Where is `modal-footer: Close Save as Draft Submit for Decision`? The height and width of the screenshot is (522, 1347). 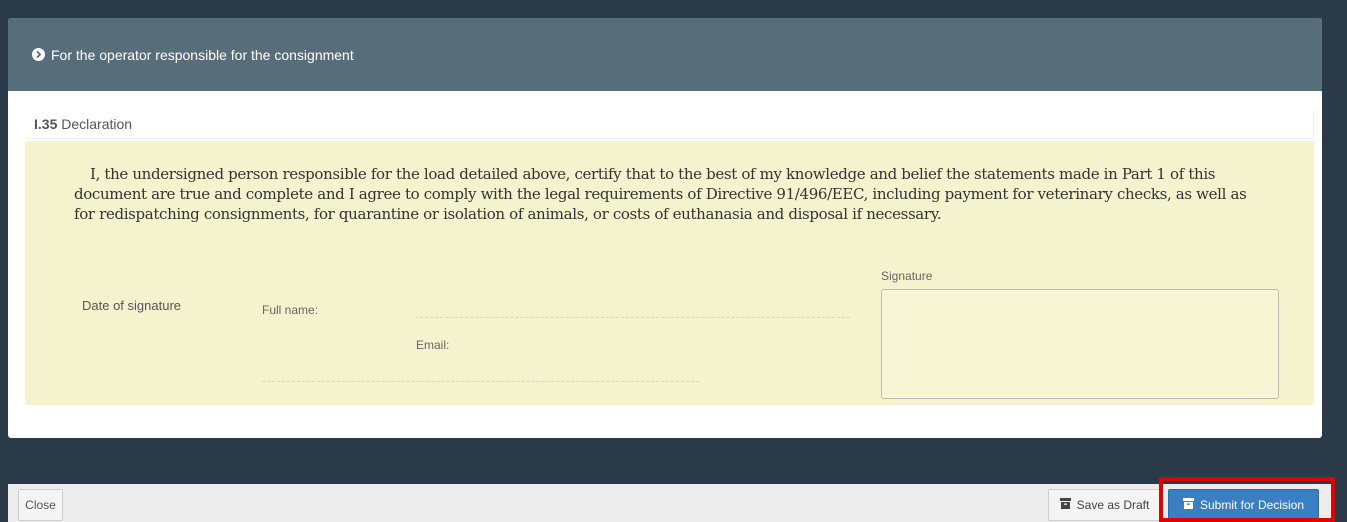
modal-footer: Close Save as Draft Submit for Decision is located at coordinates (671, 503).